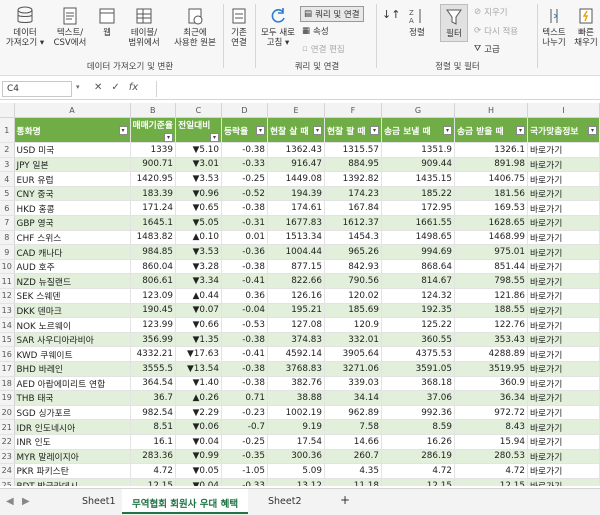 This screenshot has width=600, height=515. I want to click on table-cell: 7.58, so click(353, 427).